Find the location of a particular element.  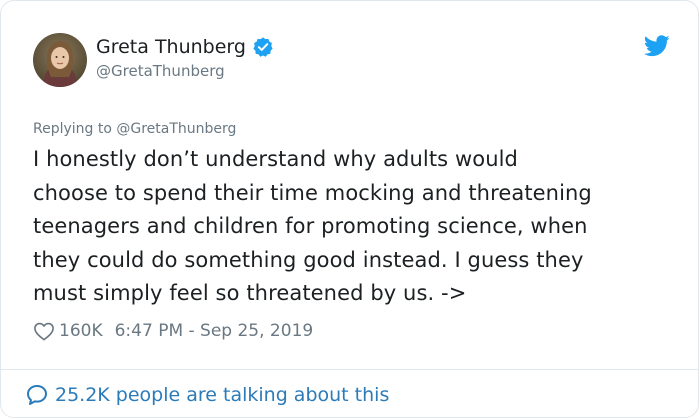

like-count: 160K is located at coordinates (81, 331).